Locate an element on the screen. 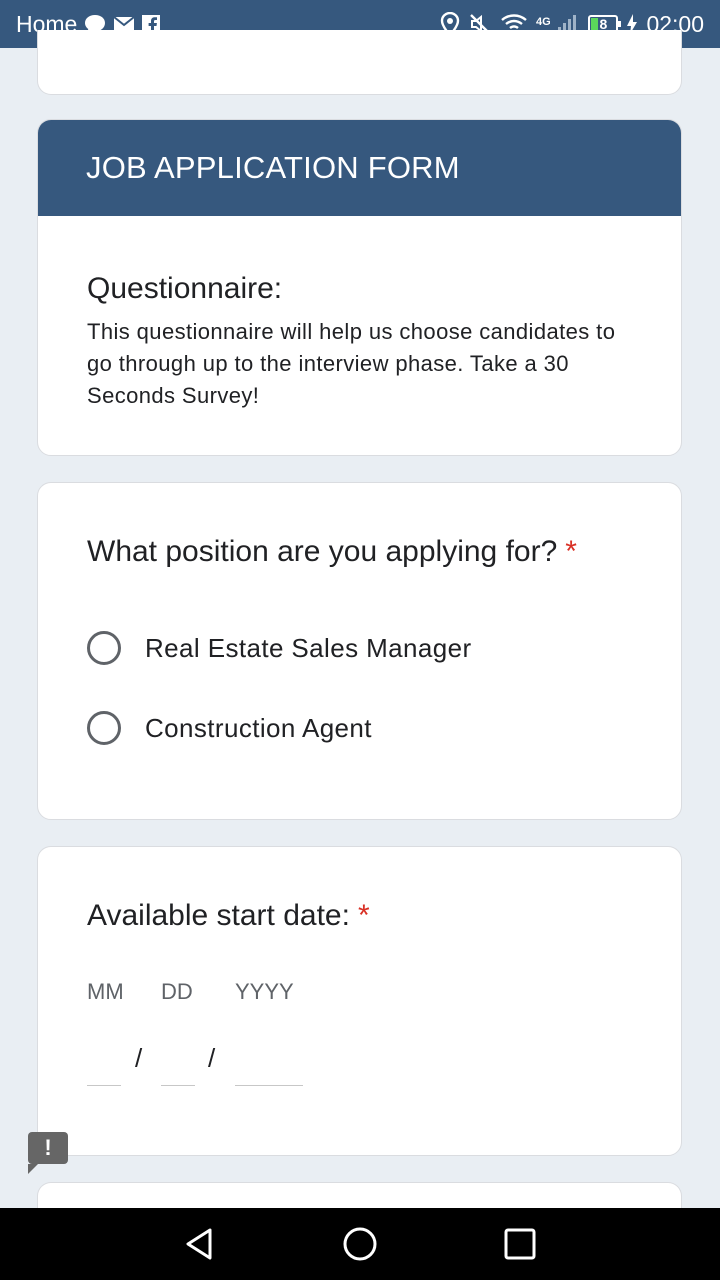 The height and width of the screenshot is (1280, 720). option-construction-agent: Construction Agent is located at coordinates (229, 728).